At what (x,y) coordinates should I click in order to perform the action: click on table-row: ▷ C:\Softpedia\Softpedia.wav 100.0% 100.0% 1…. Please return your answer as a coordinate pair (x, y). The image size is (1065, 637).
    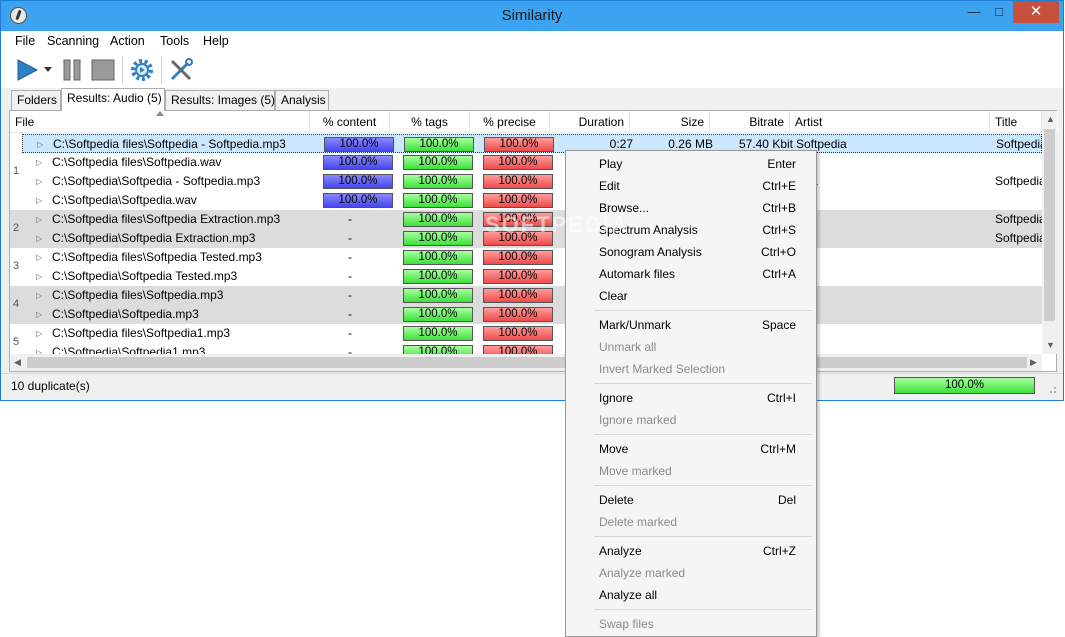
    Looking at the image, I should click on (532, 200).